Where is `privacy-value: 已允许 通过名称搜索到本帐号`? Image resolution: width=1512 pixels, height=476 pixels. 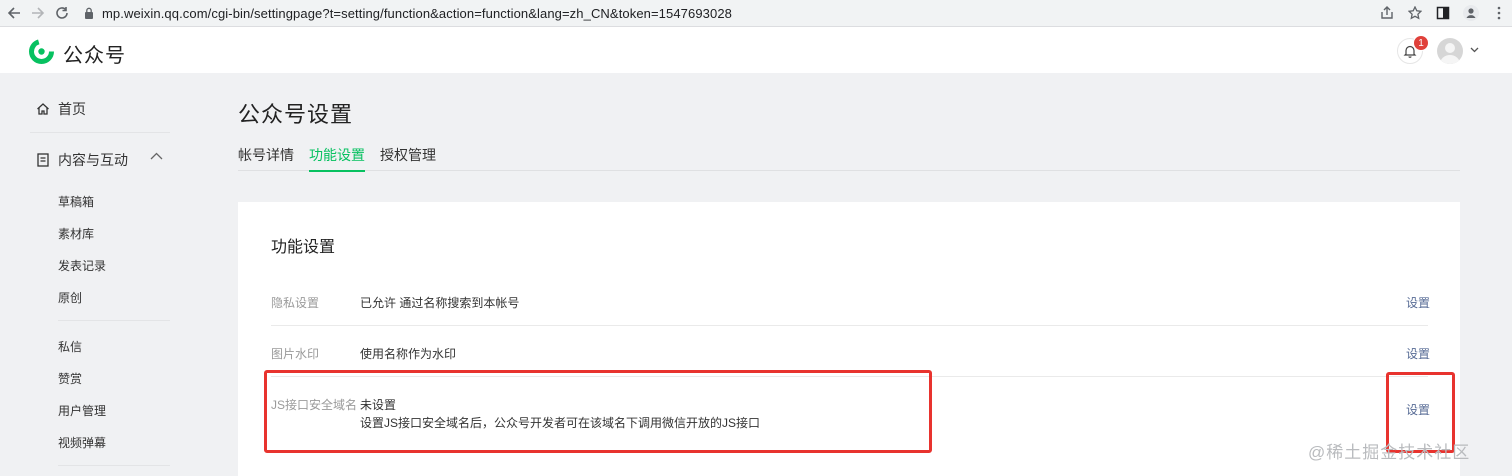
privacy-value: 已允许 通过名称搜索到本帐号 is located at coordinates (440, 303).